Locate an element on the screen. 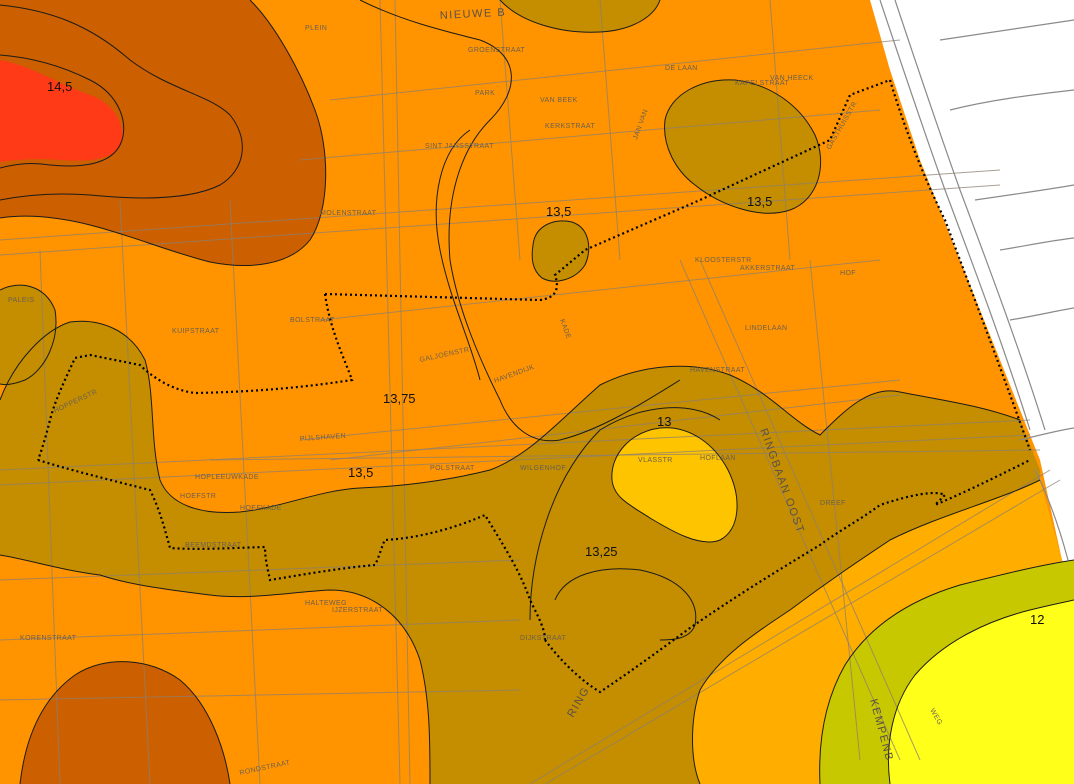 The width and height of the screenshot is (1074, 784). contour-label-13-5-right: 13,5 is located at coordinates (759, 201).